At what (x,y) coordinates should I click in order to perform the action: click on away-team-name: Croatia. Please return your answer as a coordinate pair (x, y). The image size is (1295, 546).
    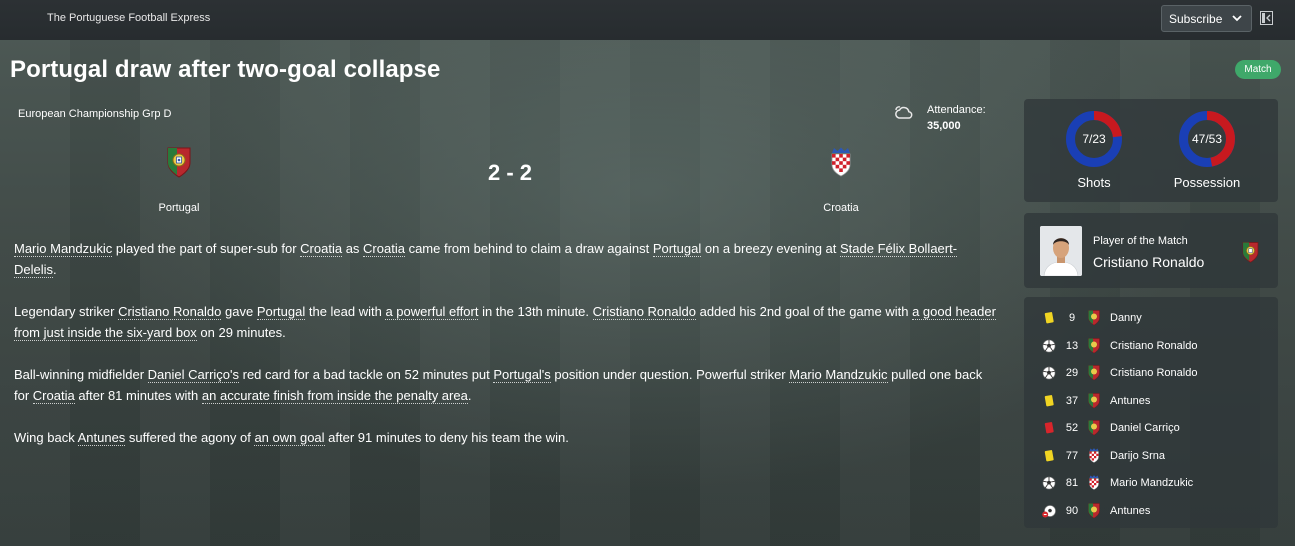
    Looking at the image, I should click on (841, 208).